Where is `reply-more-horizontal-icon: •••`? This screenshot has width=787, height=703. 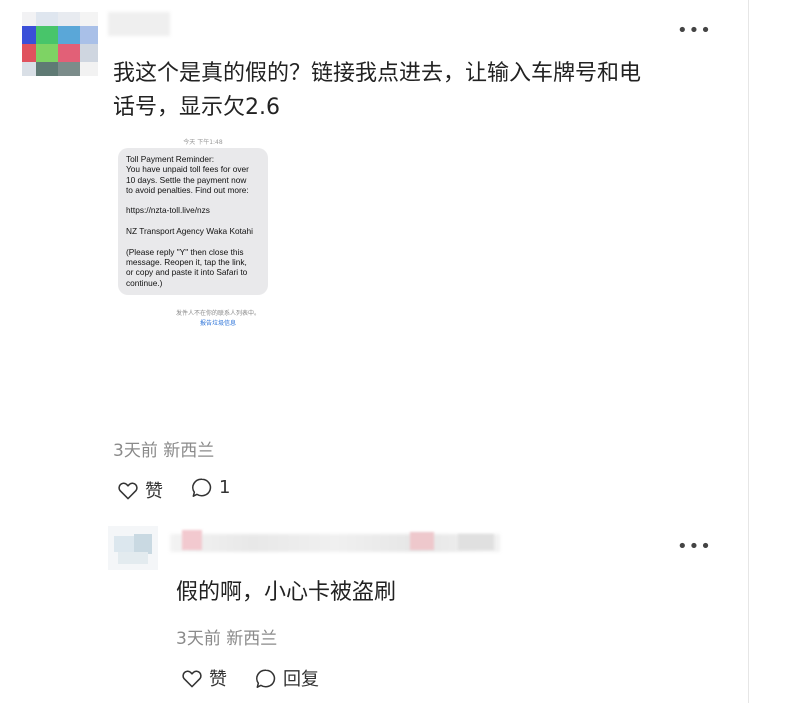 reply-more-horizontal-icon: ••• is located at coordinates (694, 546).